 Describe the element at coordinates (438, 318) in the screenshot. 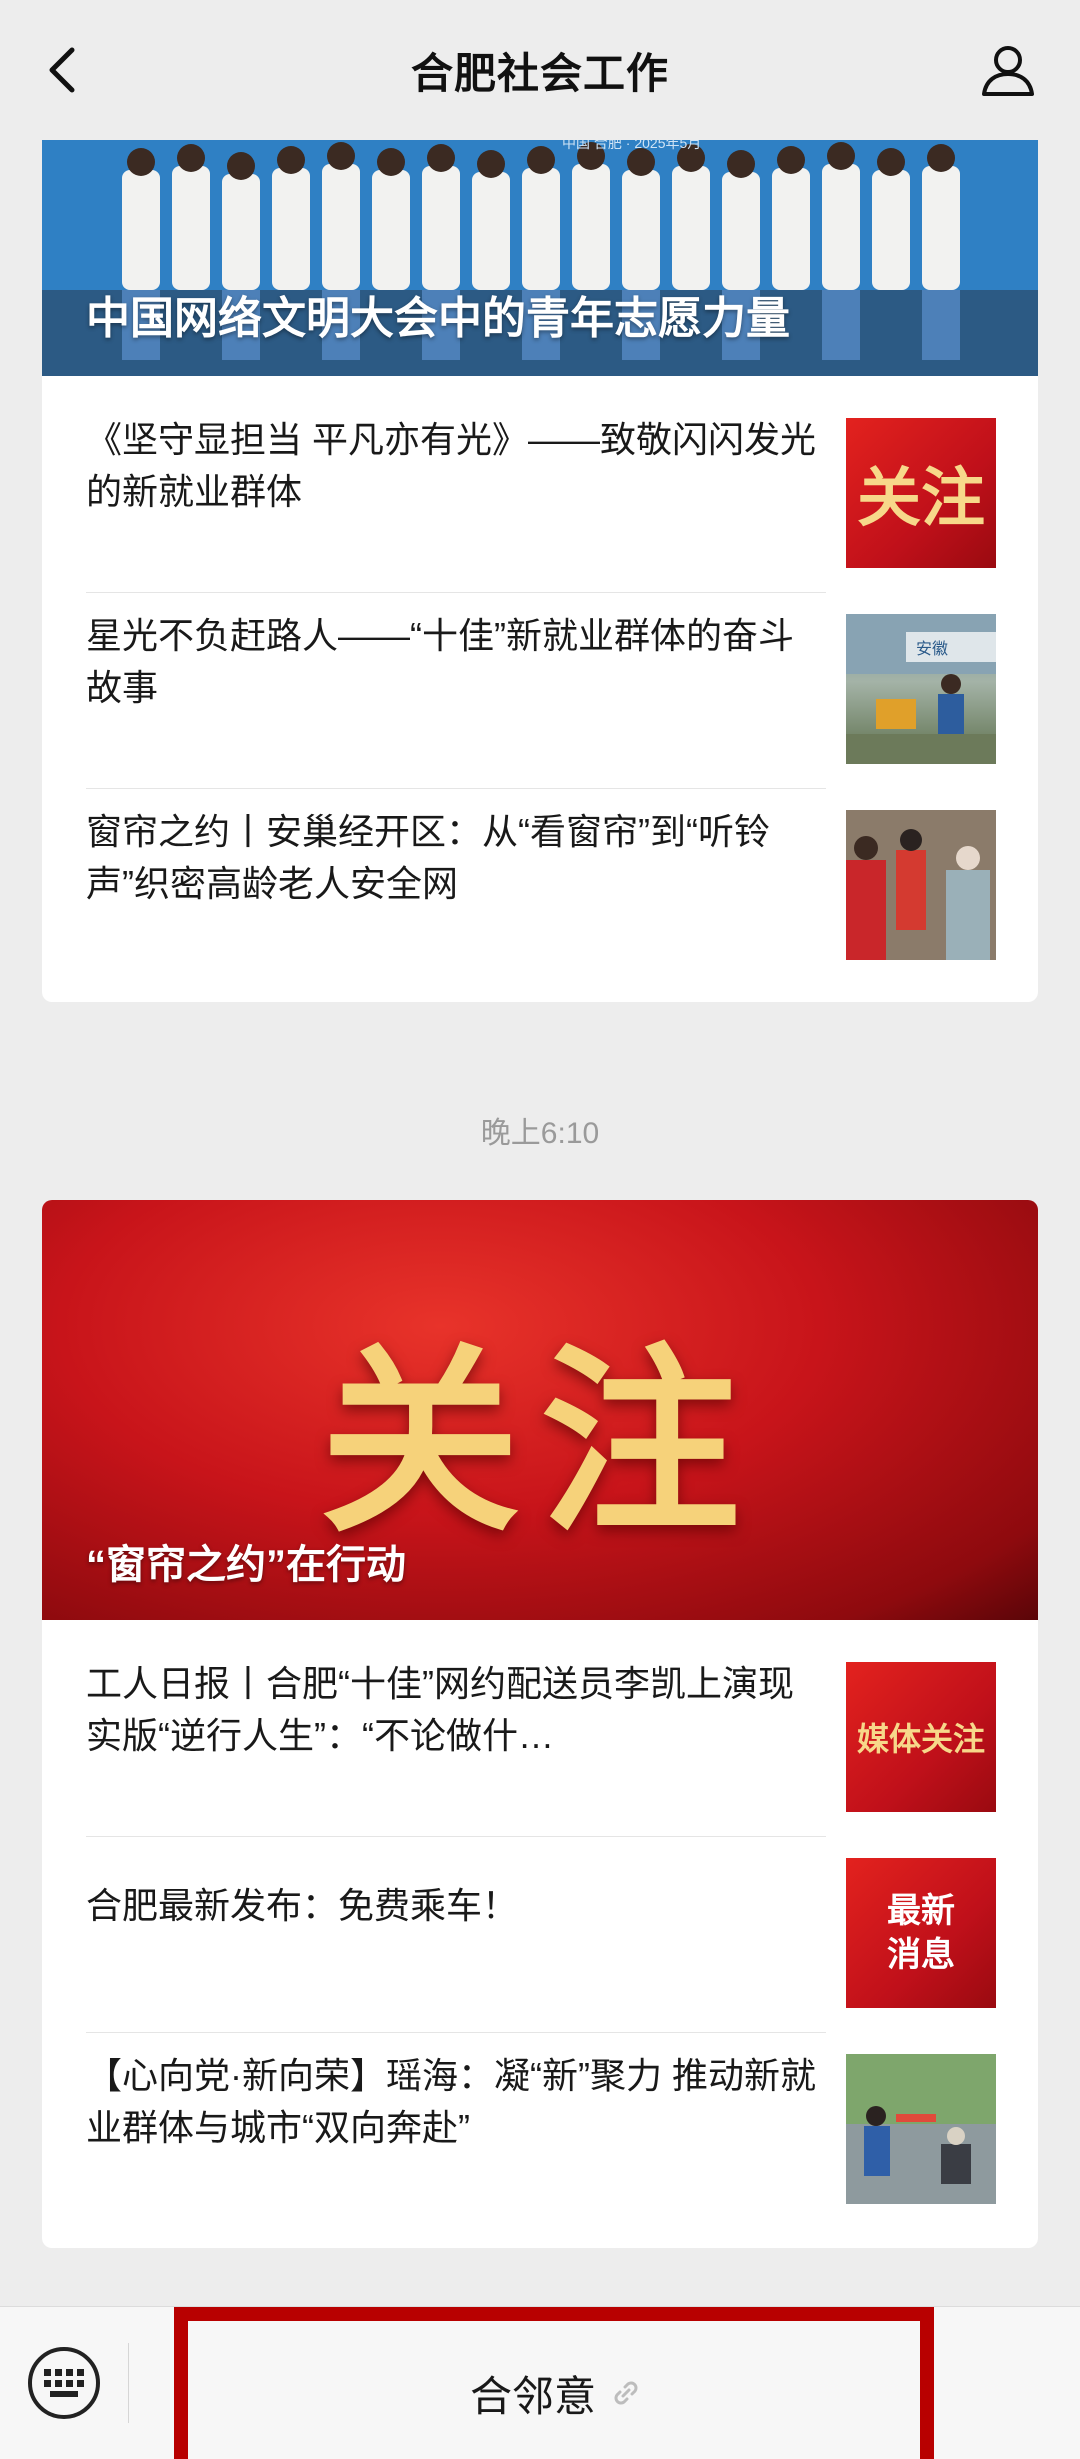

I see `hero-title: 中国网络文明大会中的青年志愿力量` at that location.